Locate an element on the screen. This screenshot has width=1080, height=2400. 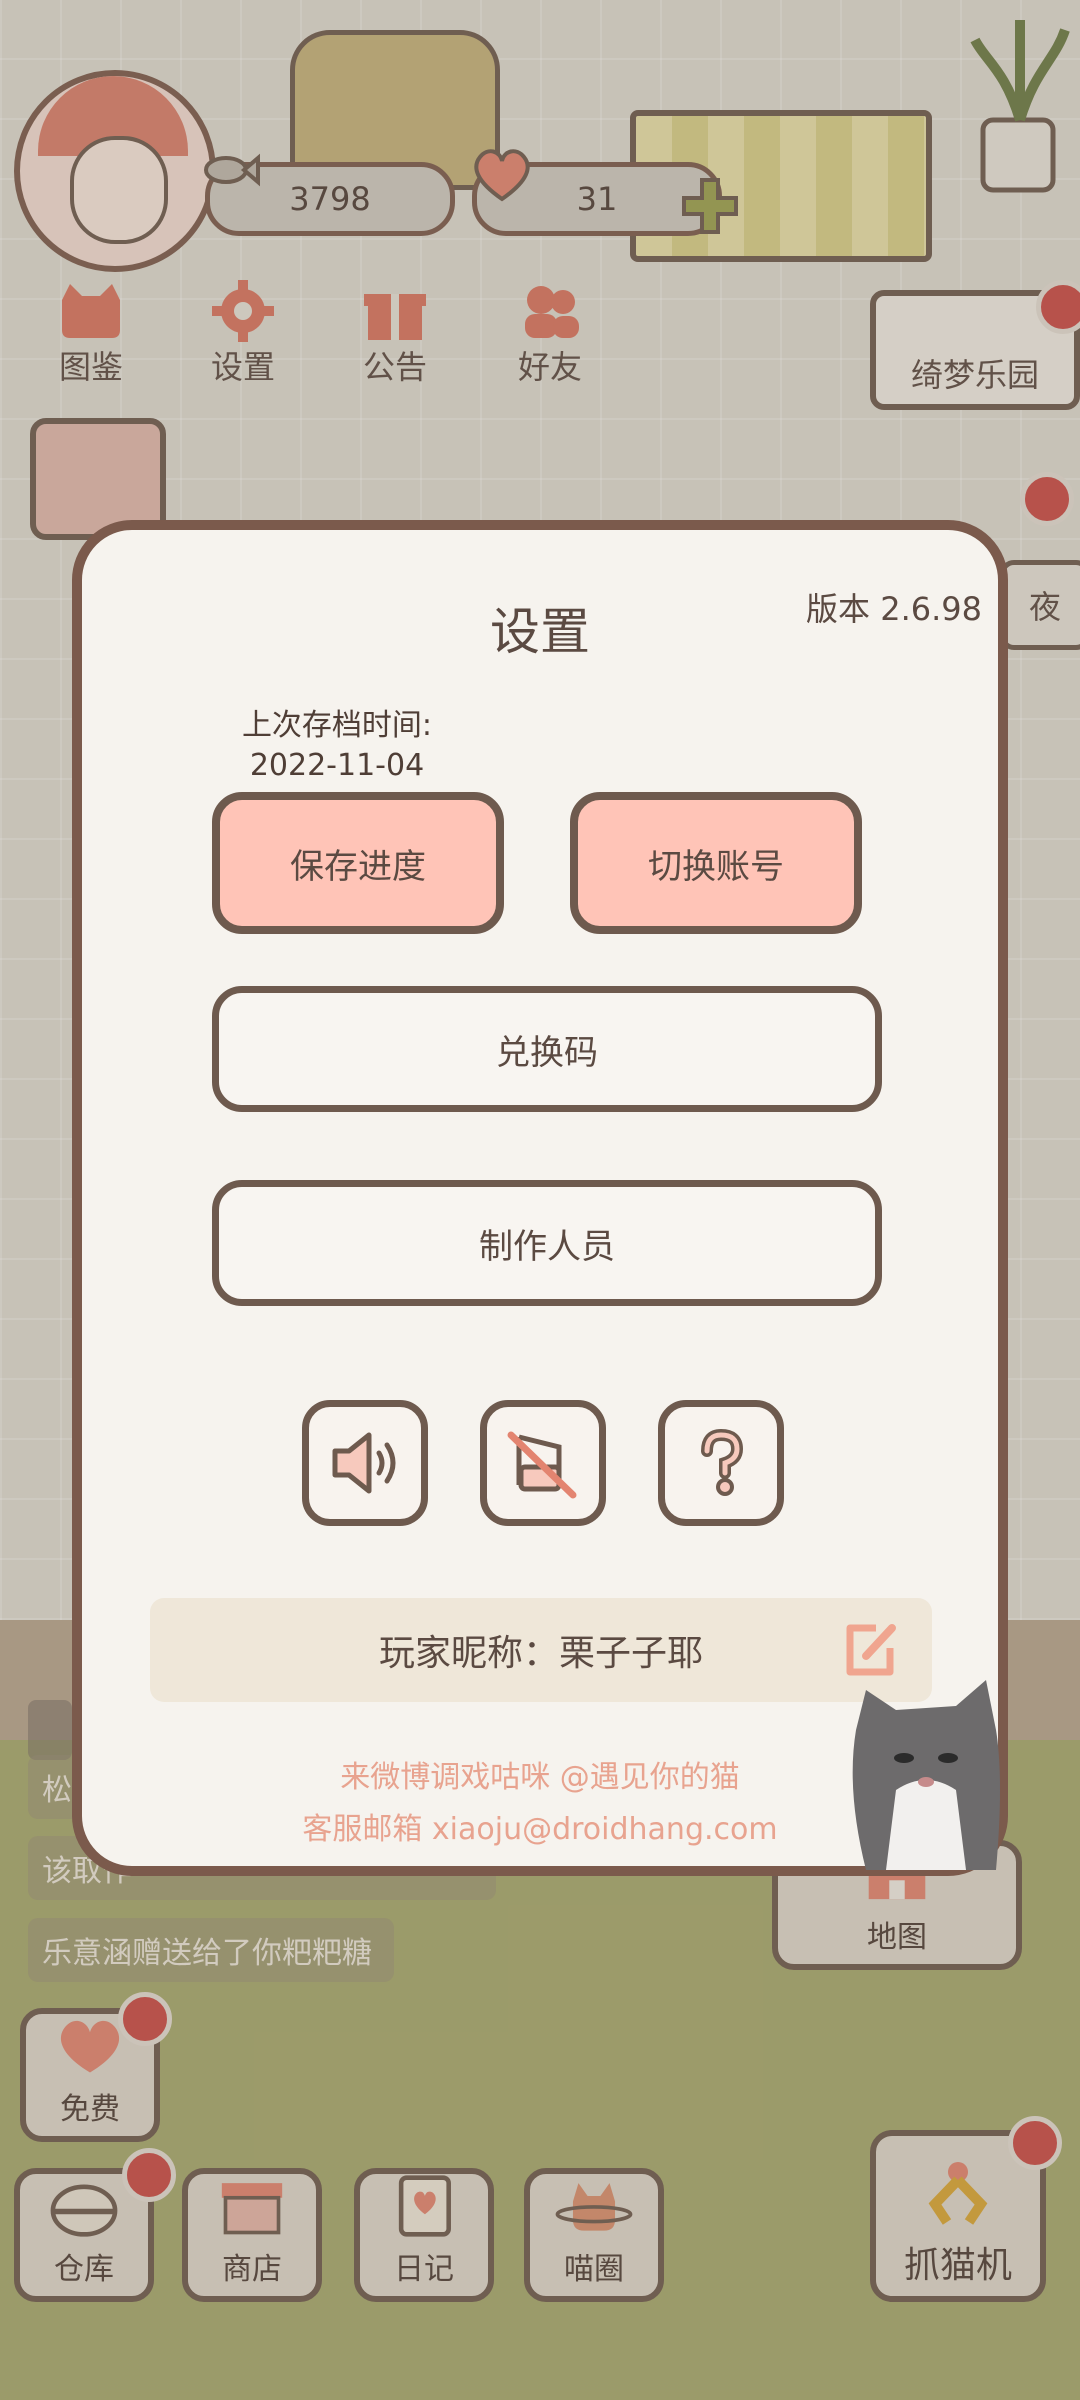
help-button is located at coordinates (721, 1463).